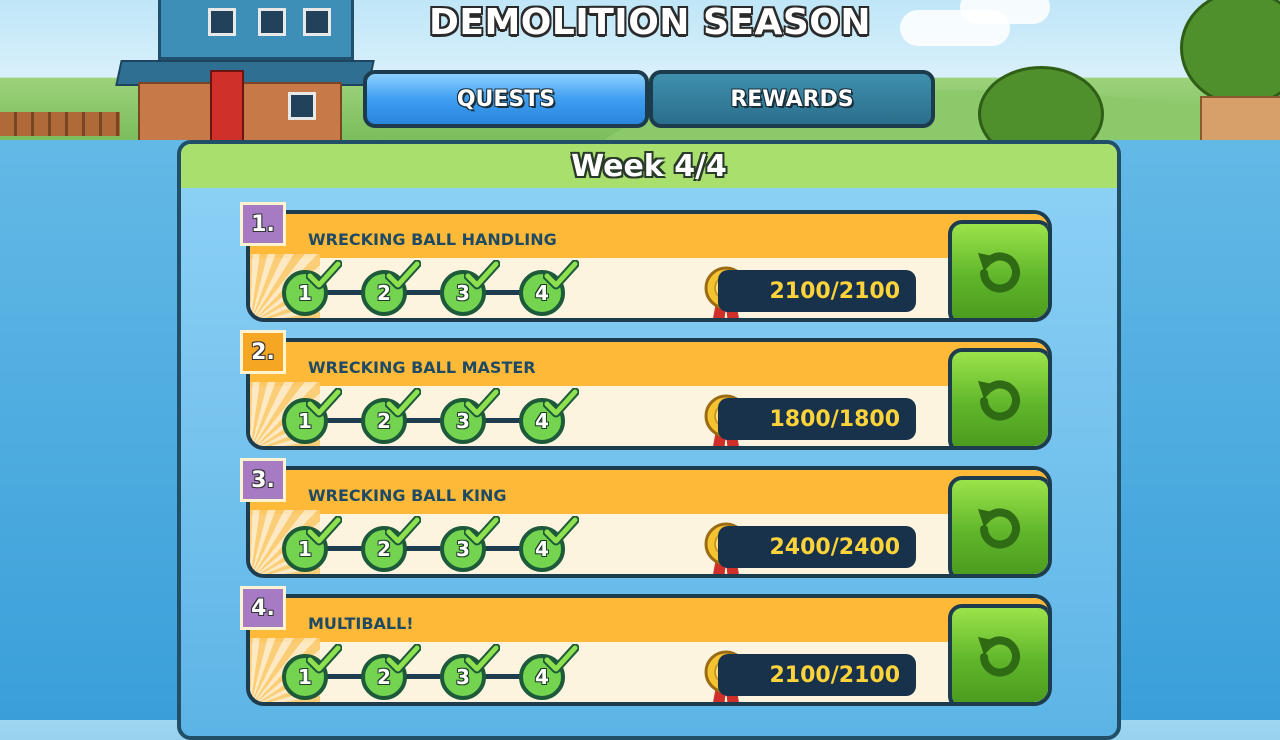 The height and width of the screenshot is (740, 1280). Describe the element at coordinates (1240, 118) in the screenshot. I see `crate` at that location.